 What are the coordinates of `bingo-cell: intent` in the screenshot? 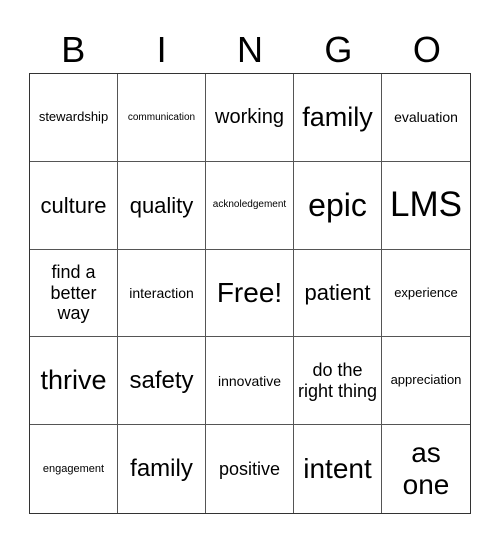 It's located at (338, 469).